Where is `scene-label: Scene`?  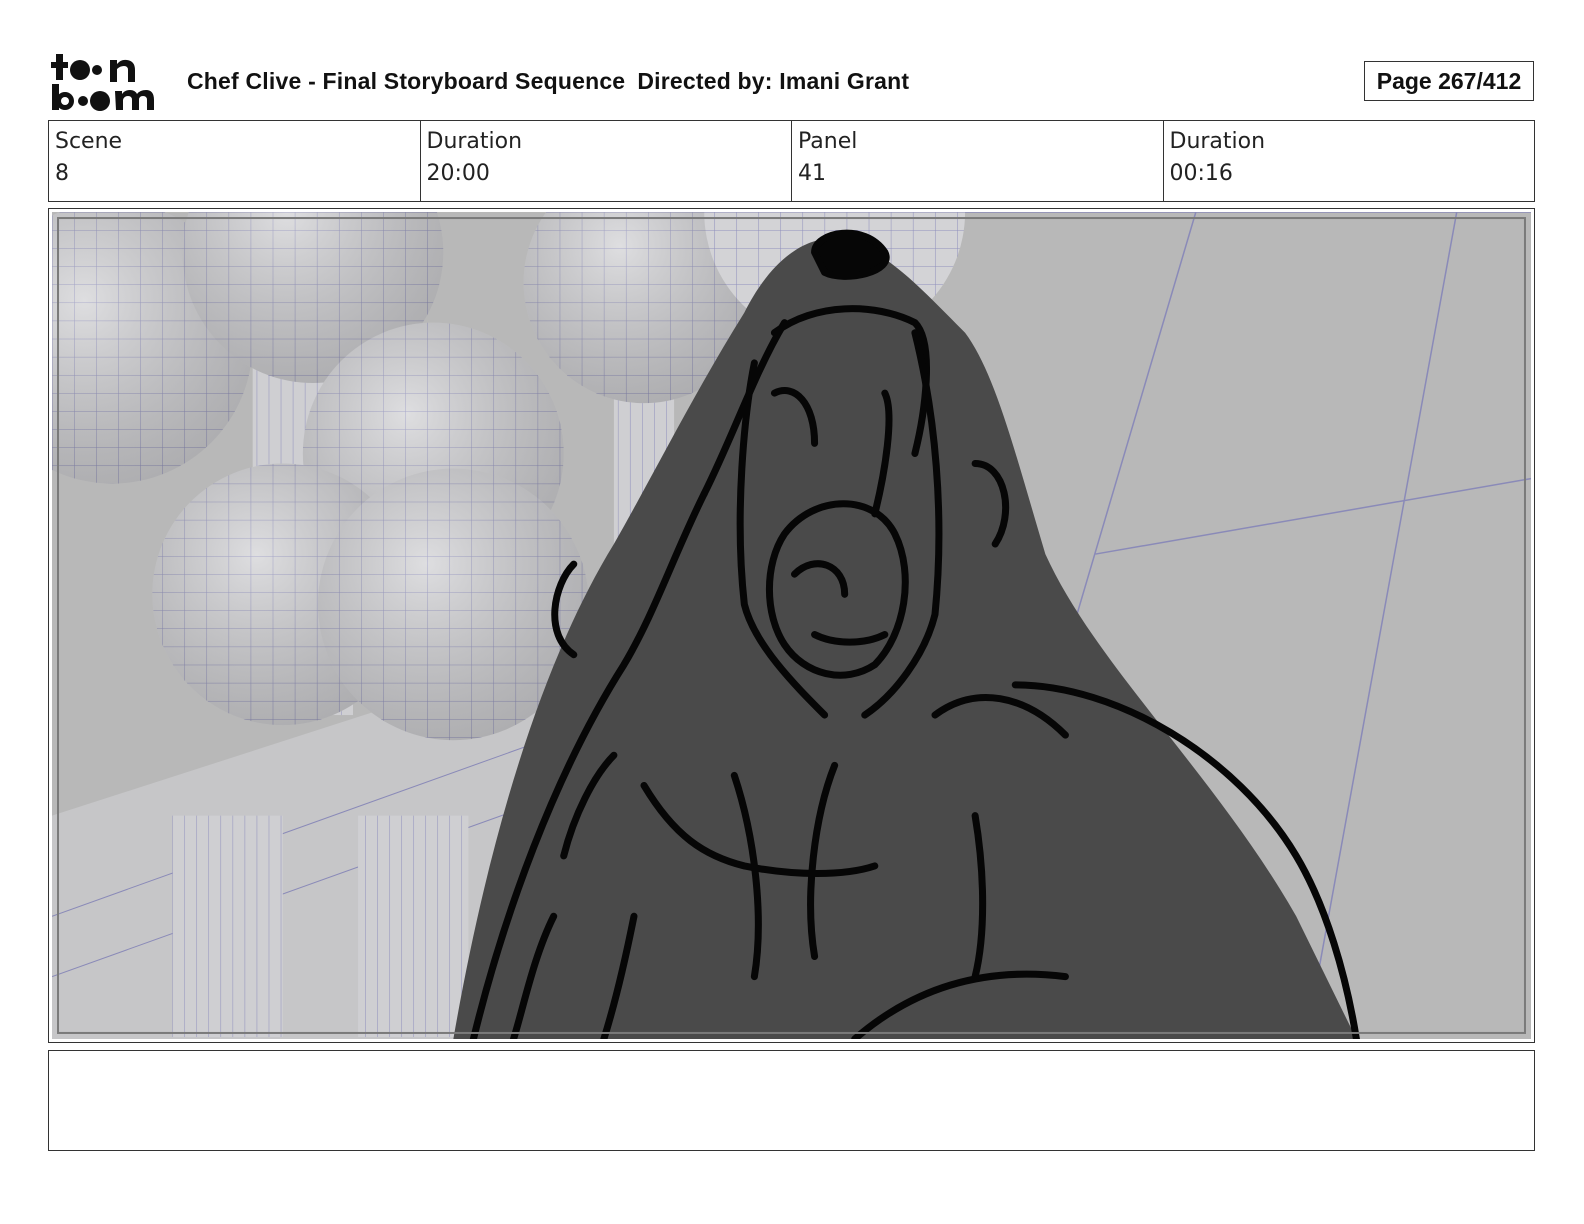
scene-label: Scene is located at coordinates (89, 141).